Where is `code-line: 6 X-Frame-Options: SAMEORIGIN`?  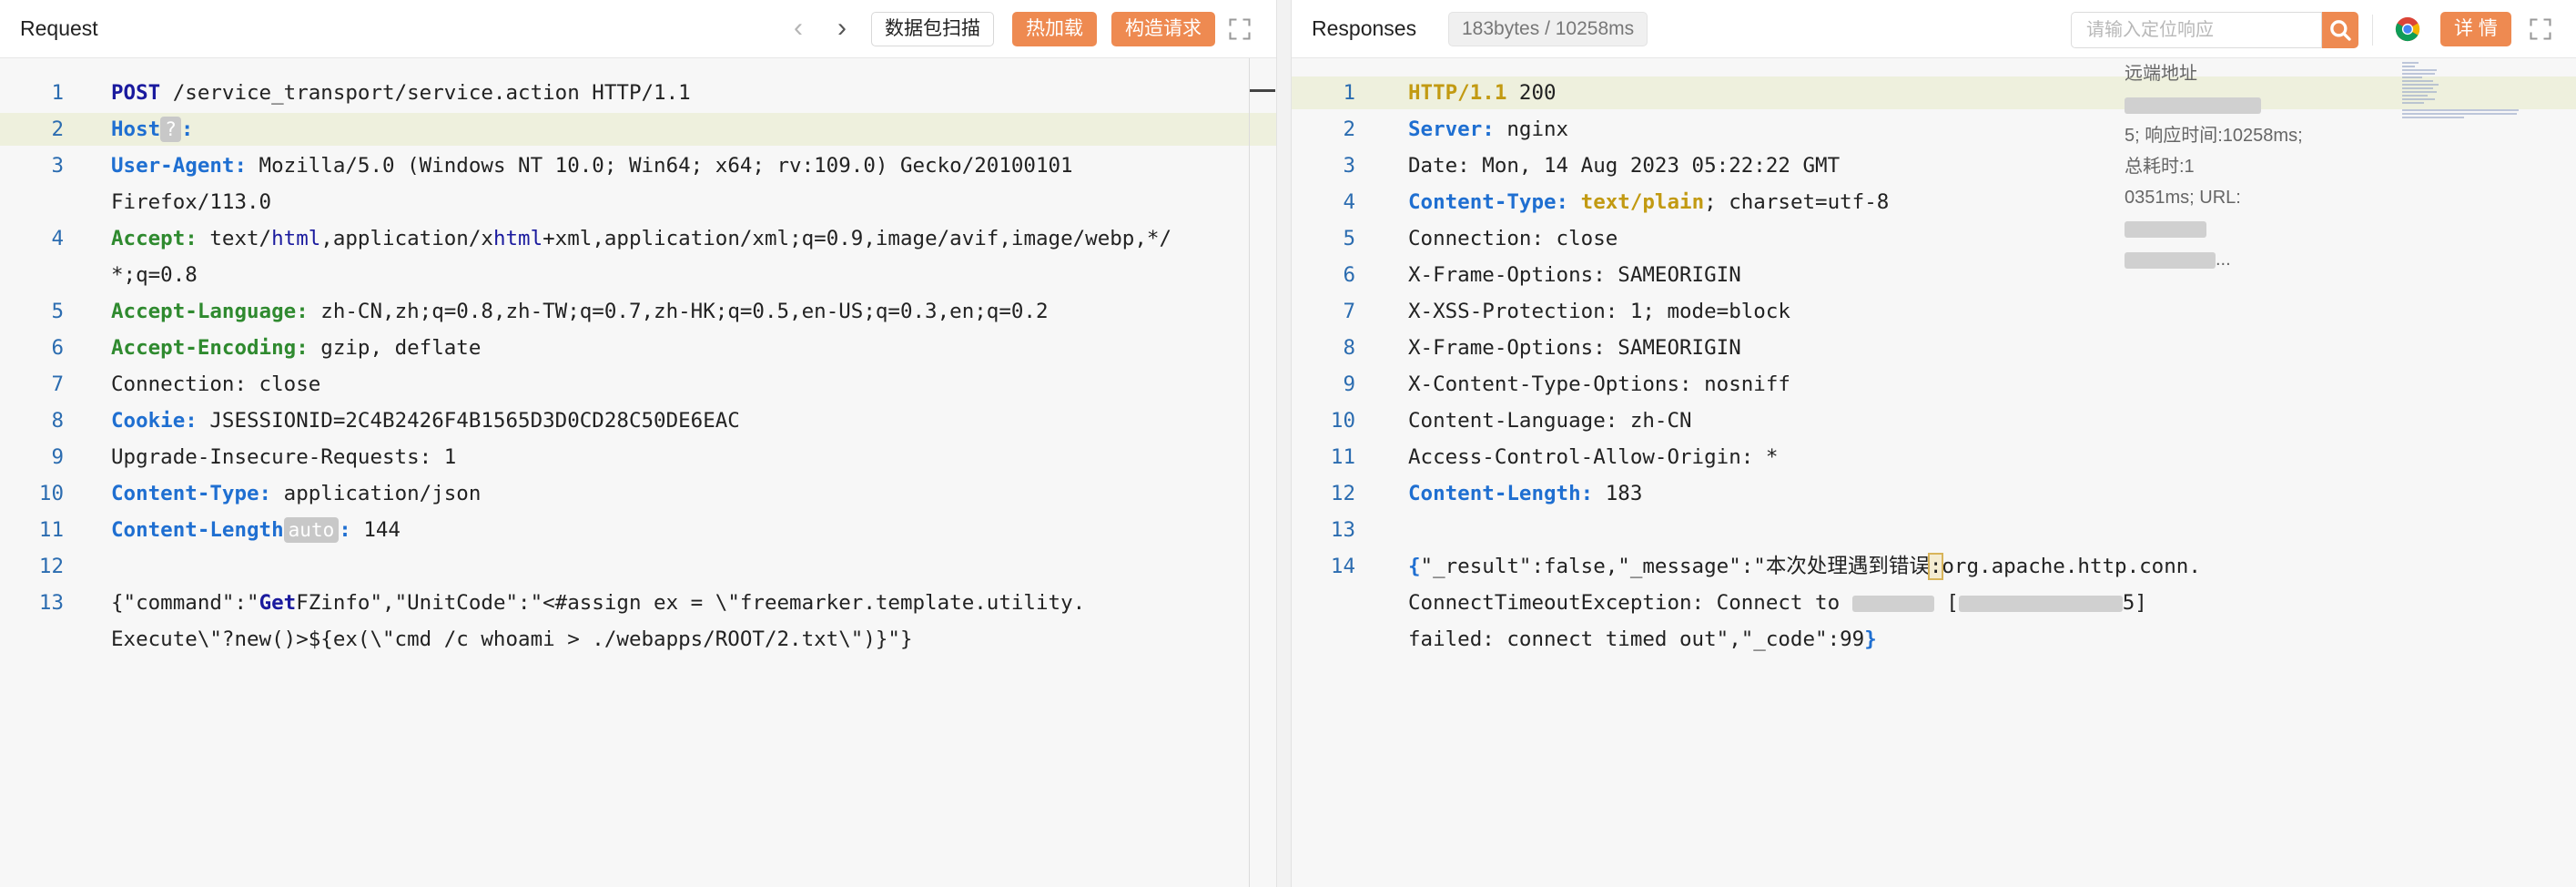 code-line: 6 X-Frame-Options: SAMEORIGIN is located at coordinates (1934, 275).